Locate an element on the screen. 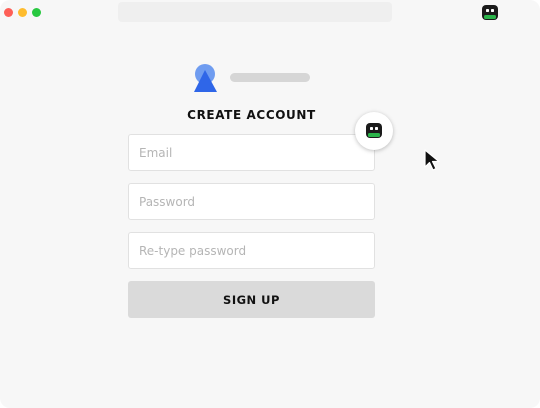 The image size is (540, 408). email-field is located at coordinates (251, 152).